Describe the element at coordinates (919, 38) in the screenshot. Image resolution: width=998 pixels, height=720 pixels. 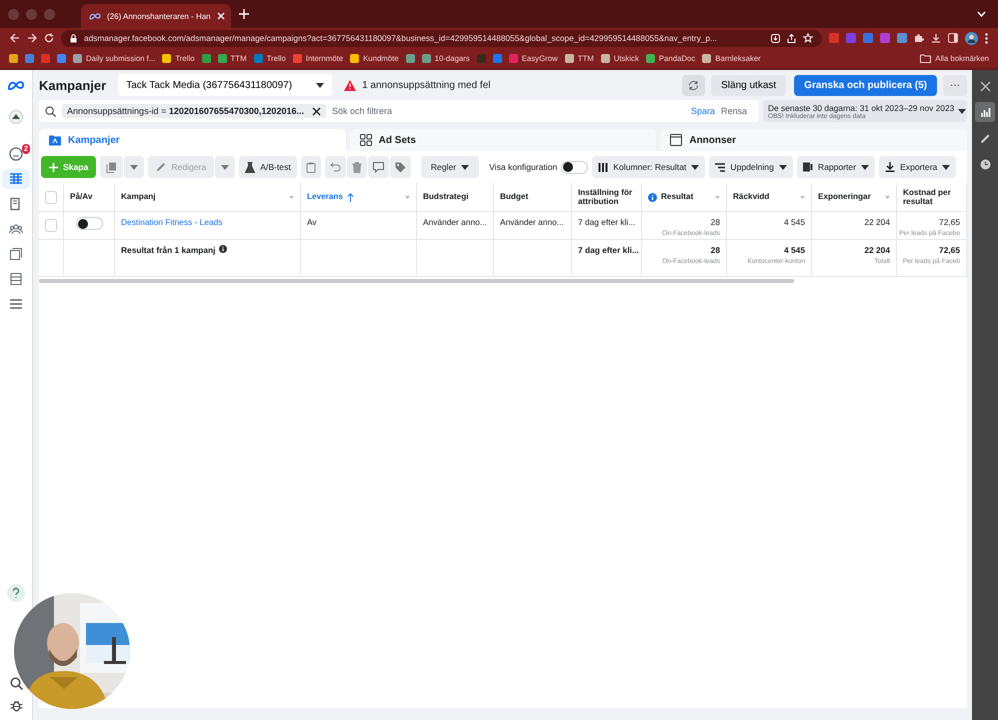
I see `puzzle-icon` at that location.